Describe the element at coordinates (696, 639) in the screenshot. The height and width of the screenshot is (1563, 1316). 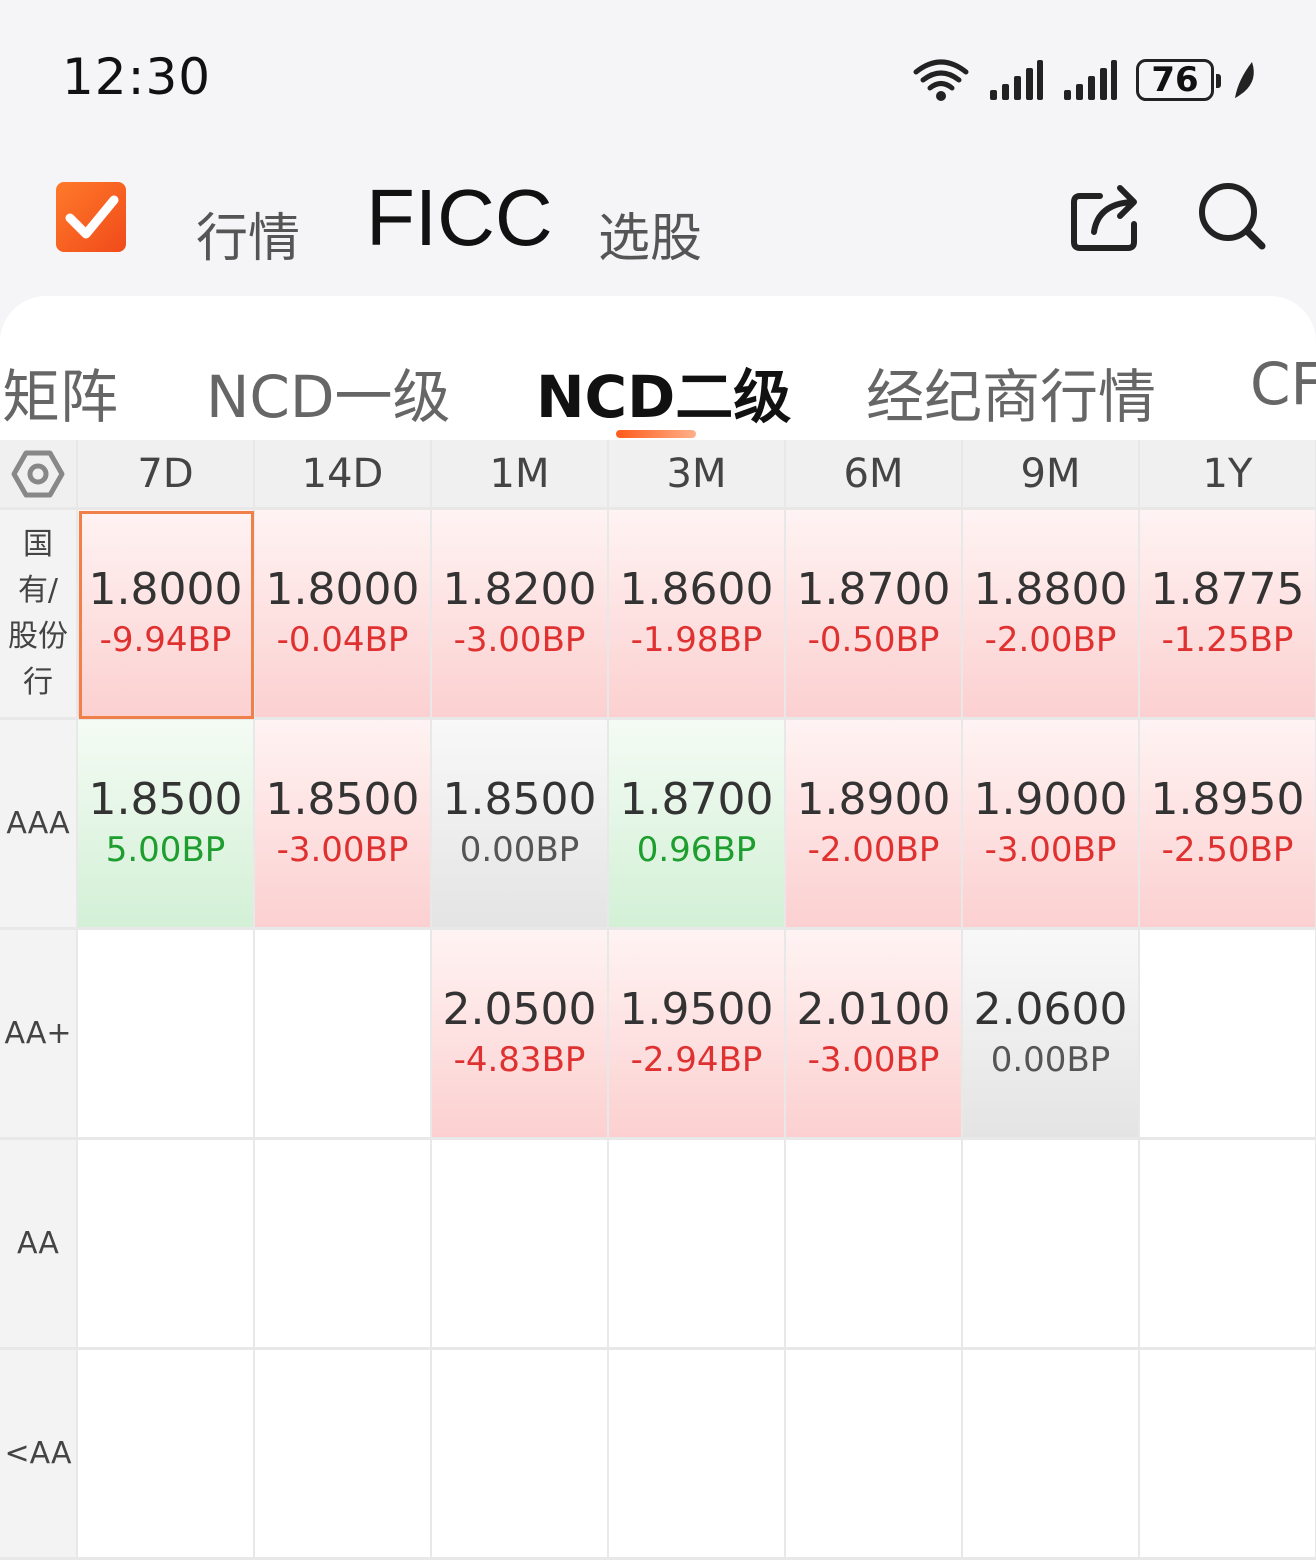
I see `cell-change: -1.98BP` at that location.